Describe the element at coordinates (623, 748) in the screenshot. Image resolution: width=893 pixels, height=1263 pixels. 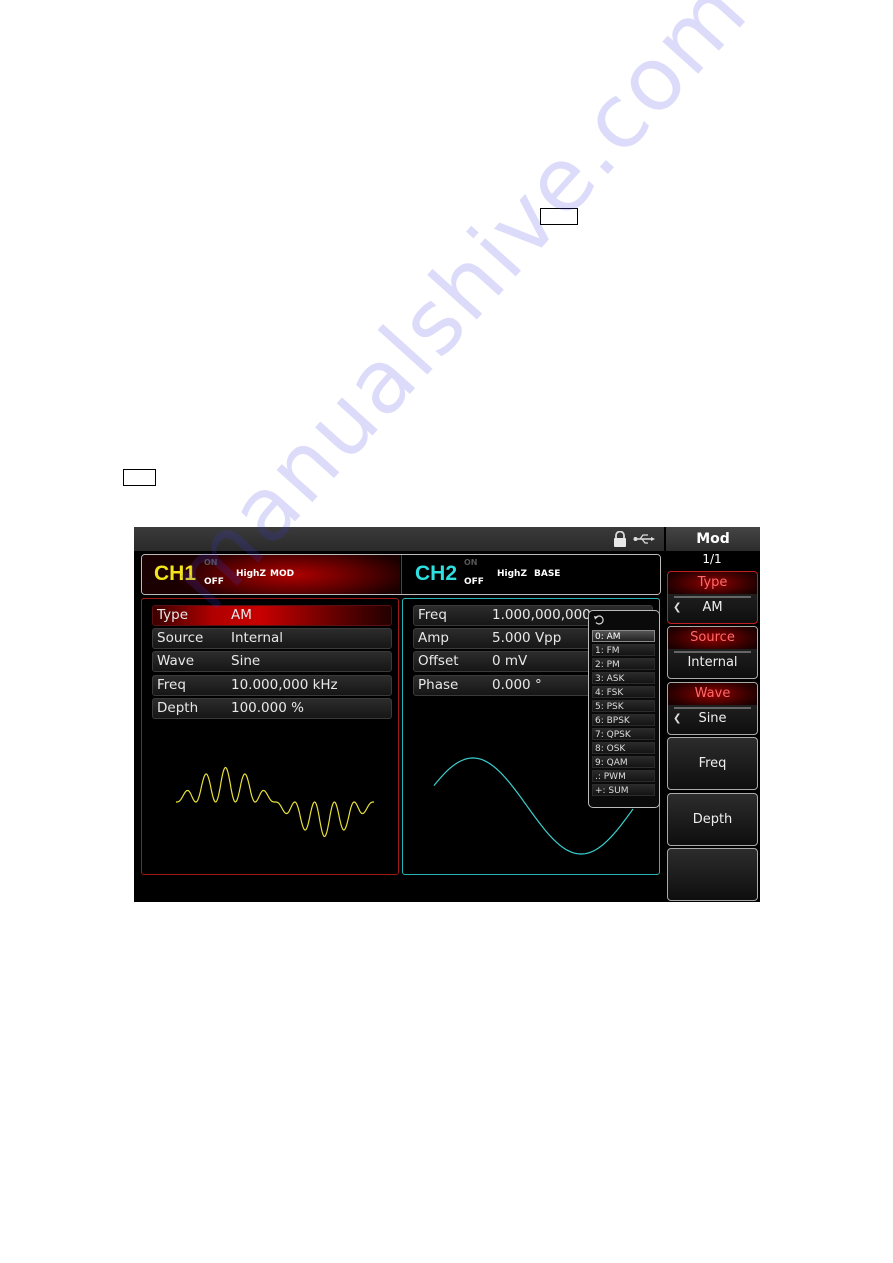
I see `popup-option: 8: OSK` at that location.